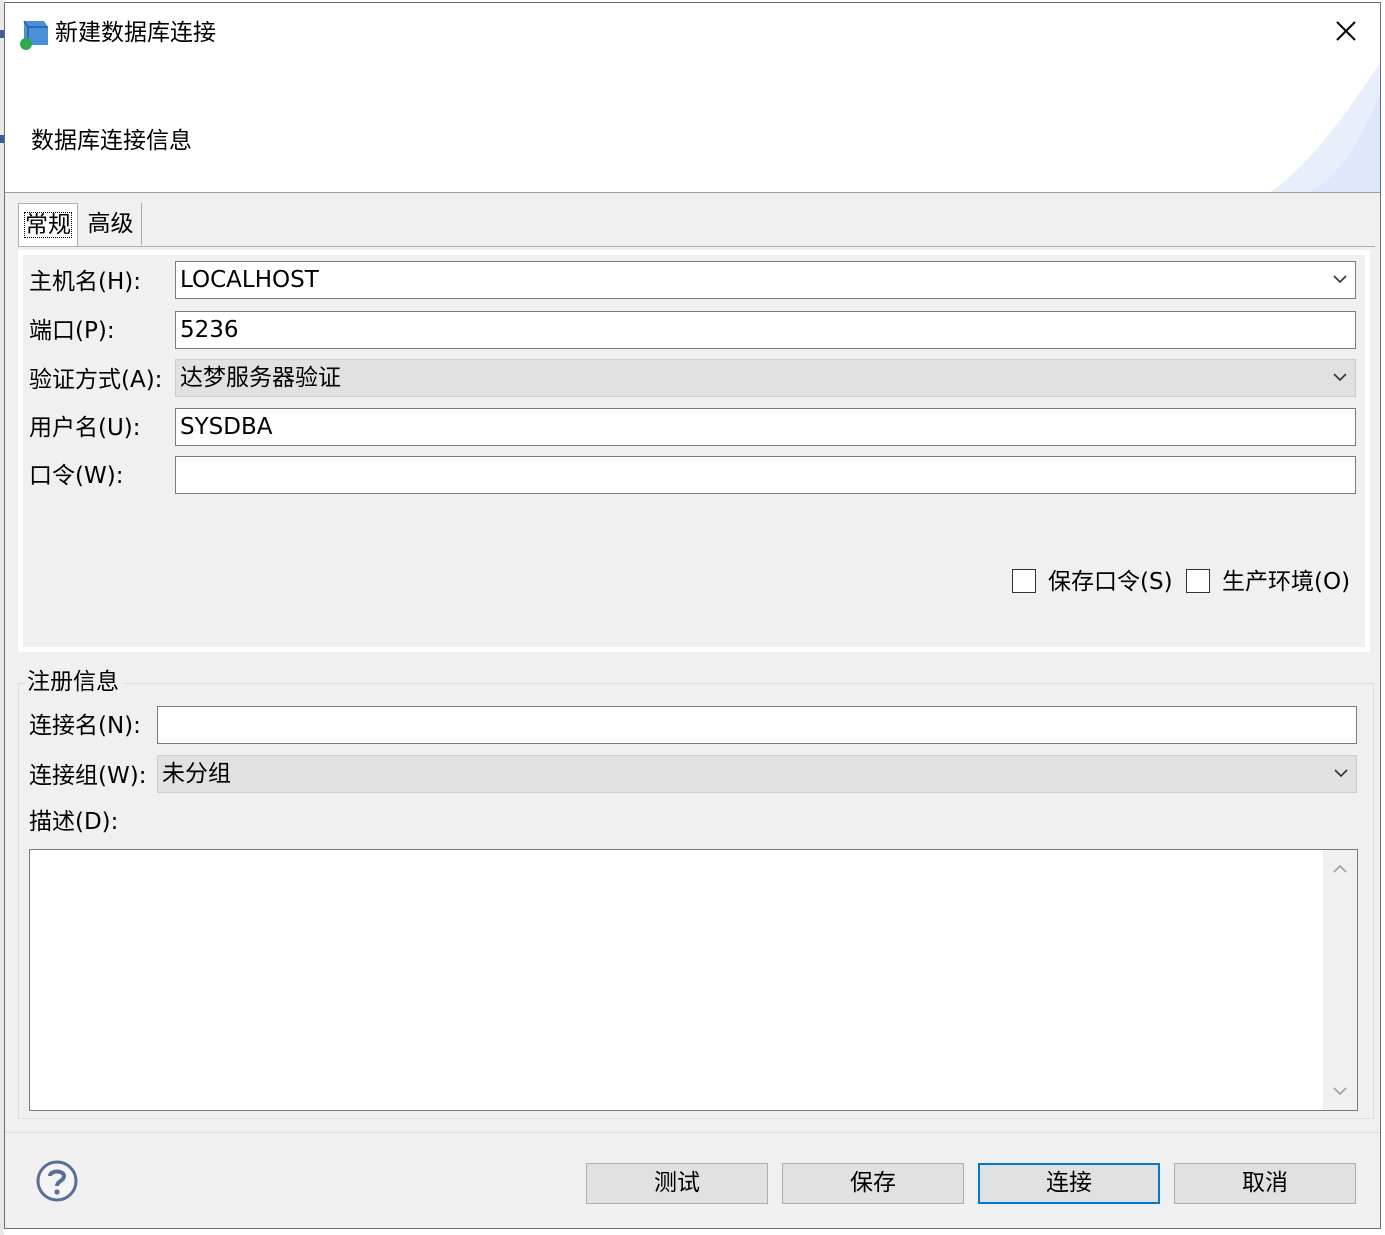 This screenshot has width=1385, height=1235. What do you see at coordinates (692, 33) in the screenshot?
I see `title-bar: 新建数据库连接` at bounding box center [692, 33].